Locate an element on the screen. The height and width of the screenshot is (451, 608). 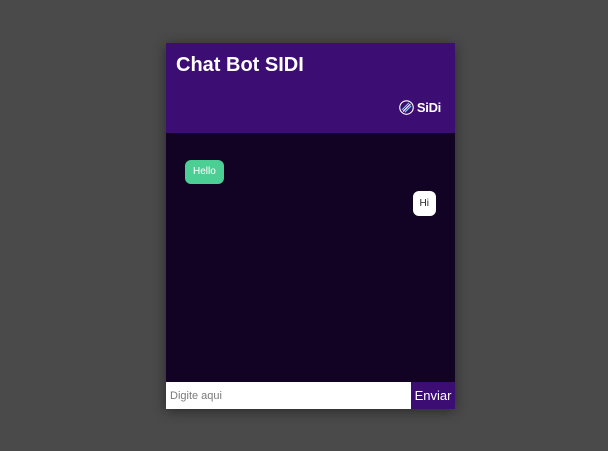
chat-header: Chat Bot SIDI SiDi is located at coordinates (310, 88).